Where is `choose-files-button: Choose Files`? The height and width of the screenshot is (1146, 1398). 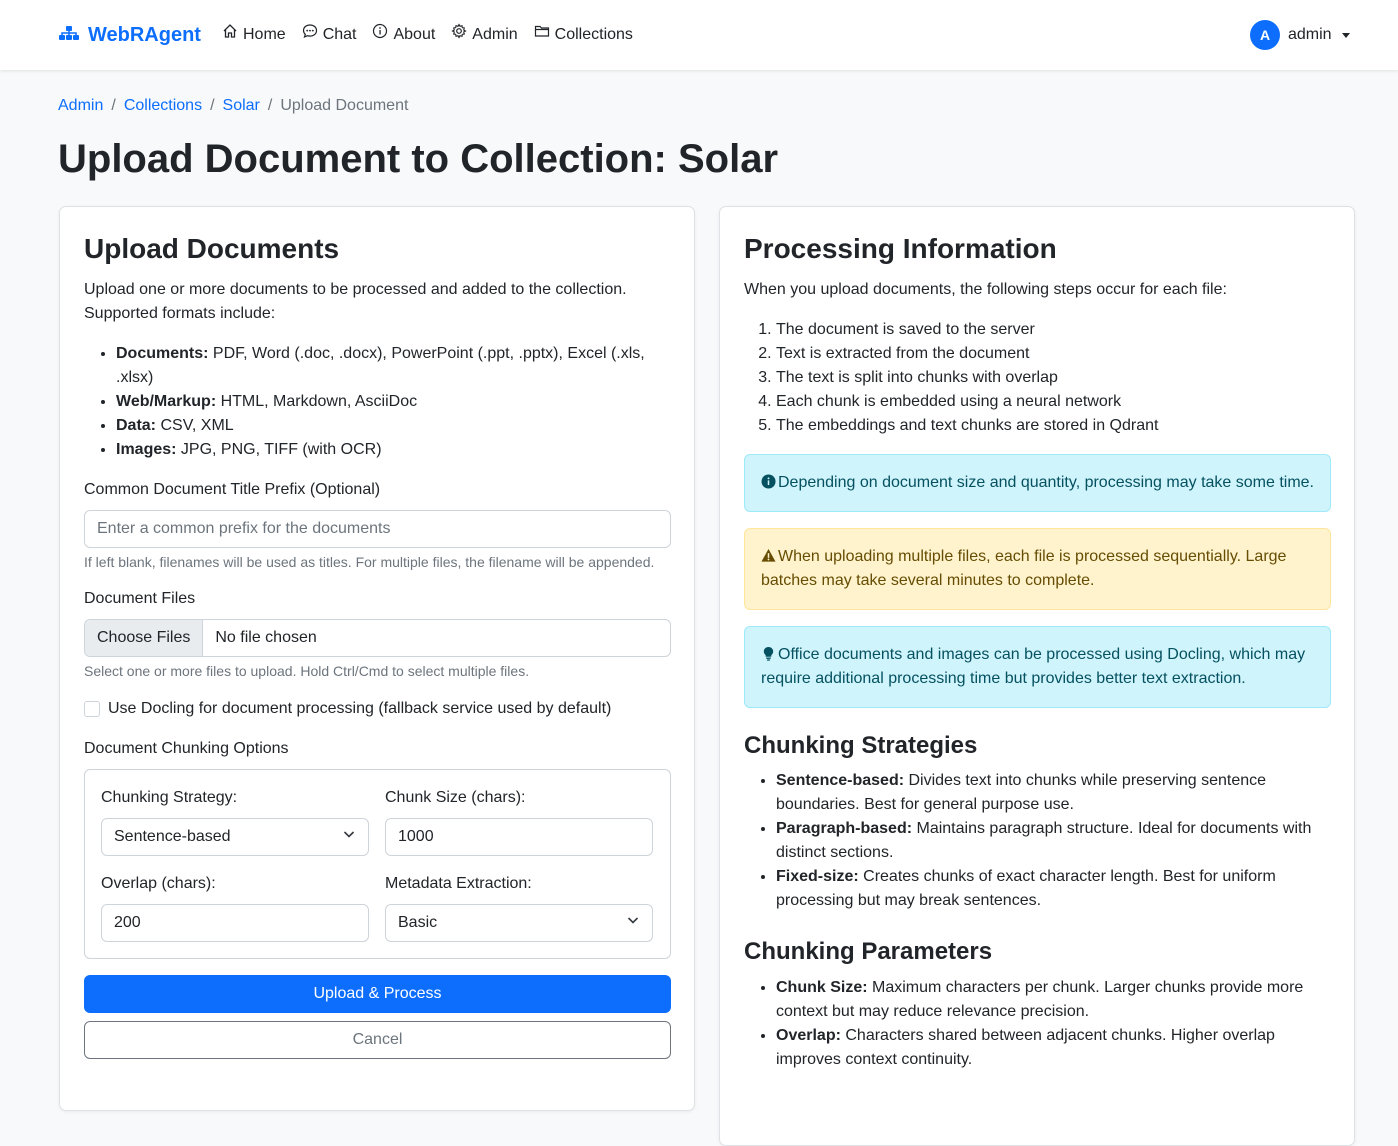
choose-files-button: Choose Files is located at coordinates (144, 638).